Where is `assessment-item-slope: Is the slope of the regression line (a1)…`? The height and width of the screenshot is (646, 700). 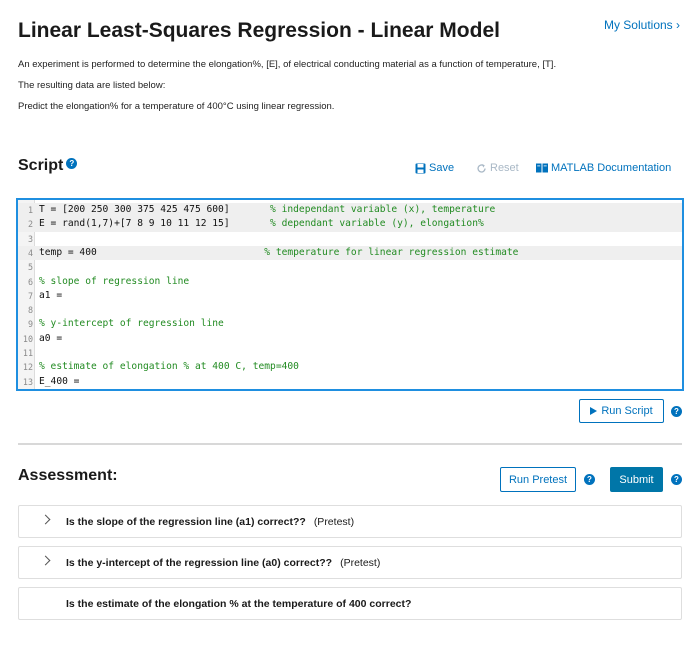 assessment-item-slope: Is the slope of the regression line (a1)… is located at coordinates (350, 521).